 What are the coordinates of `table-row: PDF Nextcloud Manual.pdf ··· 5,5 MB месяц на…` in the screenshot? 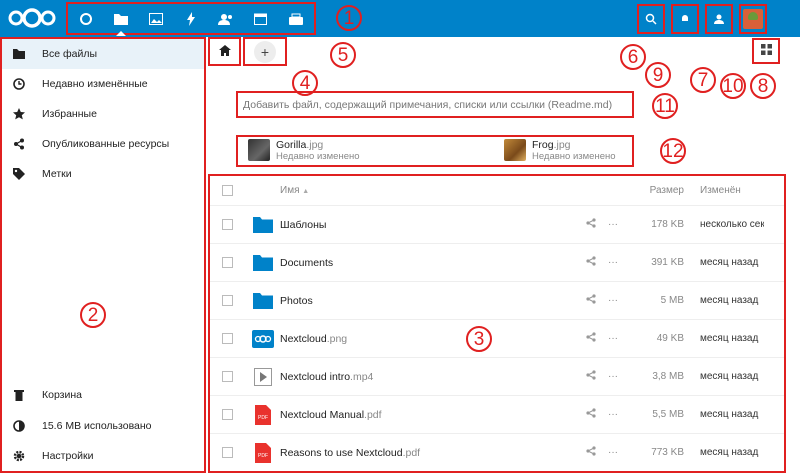 It's located at (497, 415).